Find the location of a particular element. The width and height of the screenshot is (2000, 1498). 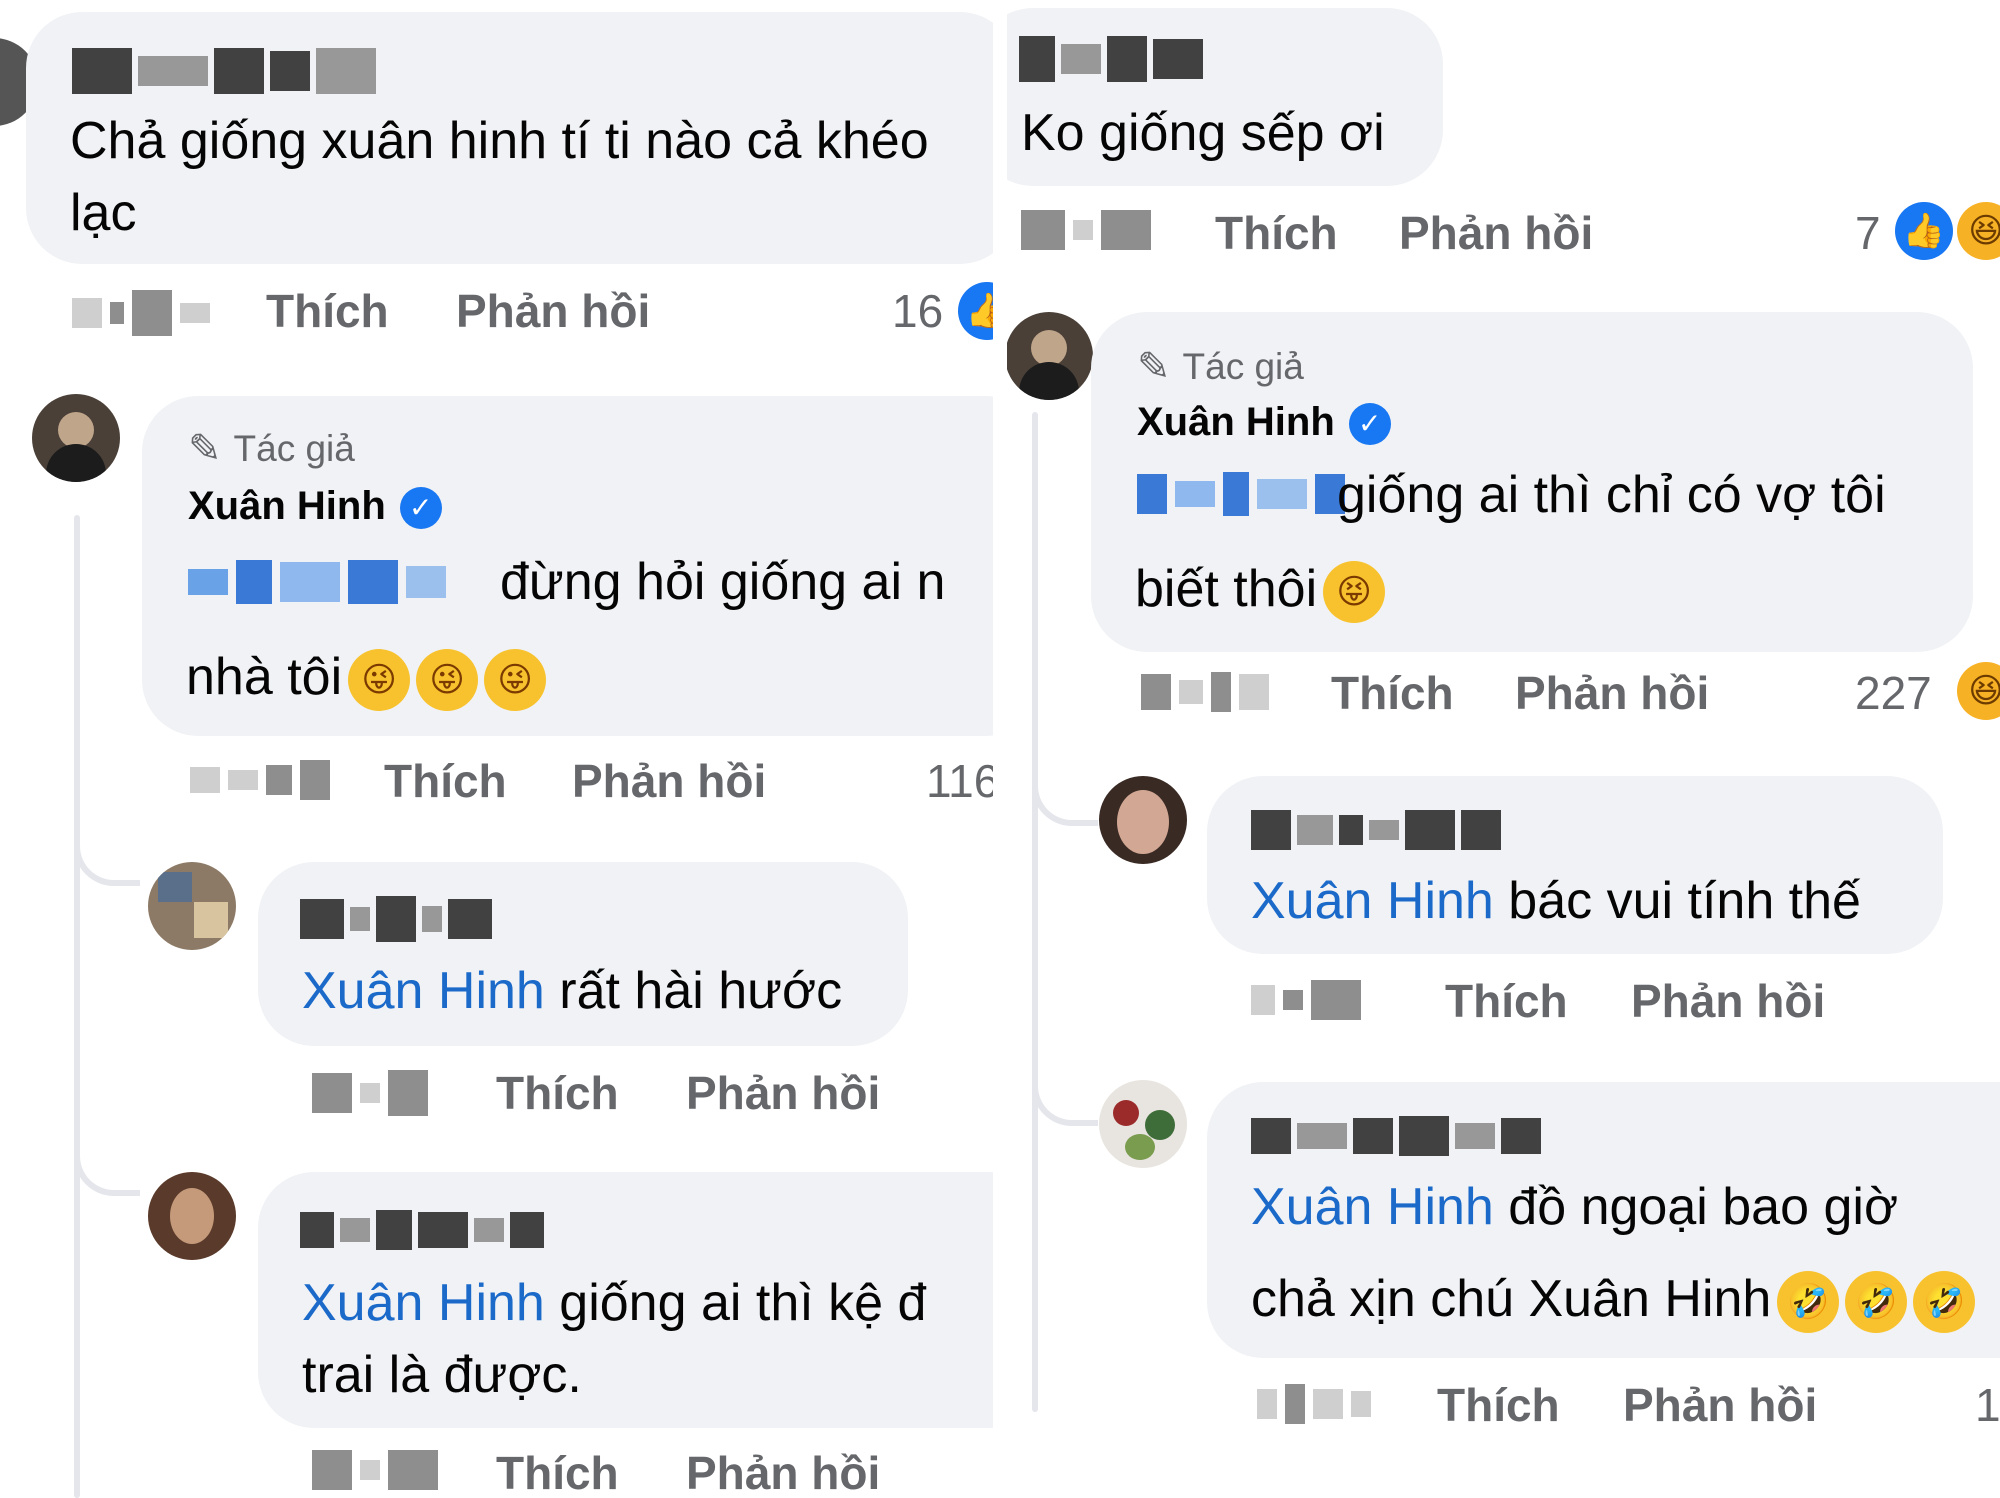

reaction-count: 7 is located at coordinates (1868, 233).